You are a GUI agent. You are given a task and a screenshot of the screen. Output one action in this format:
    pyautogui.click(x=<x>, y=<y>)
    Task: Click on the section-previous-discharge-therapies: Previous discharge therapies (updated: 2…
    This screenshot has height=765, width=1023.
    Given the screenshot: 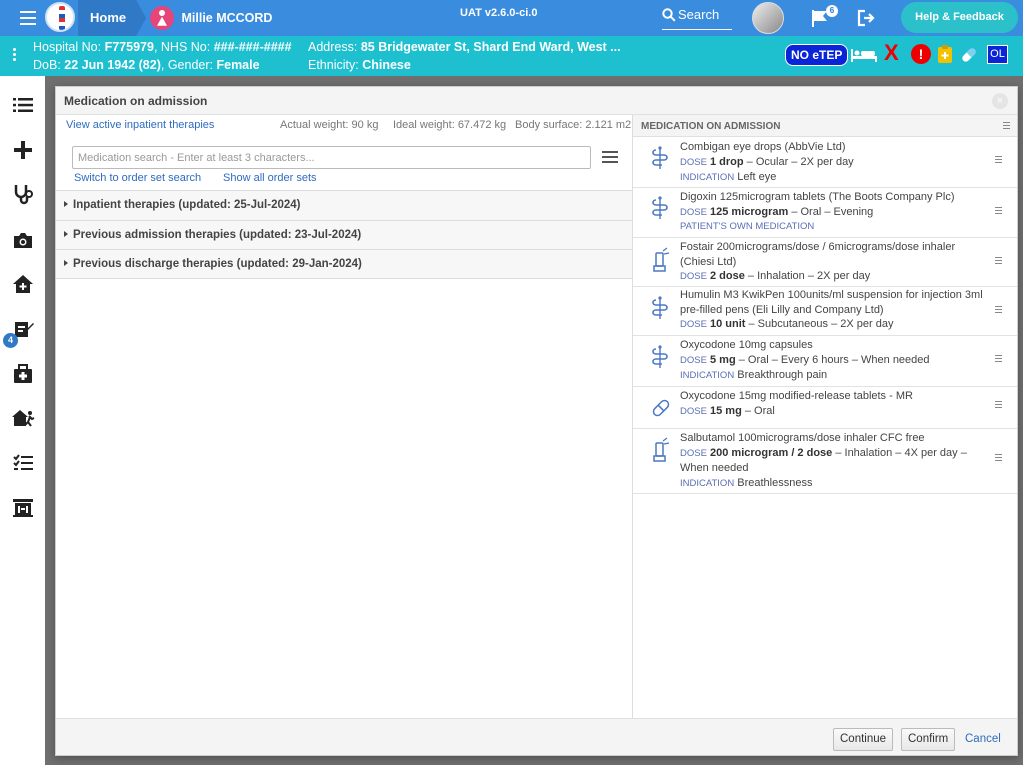 What is the action you would take?
    pyautogui.click(x=344, y=264)
    